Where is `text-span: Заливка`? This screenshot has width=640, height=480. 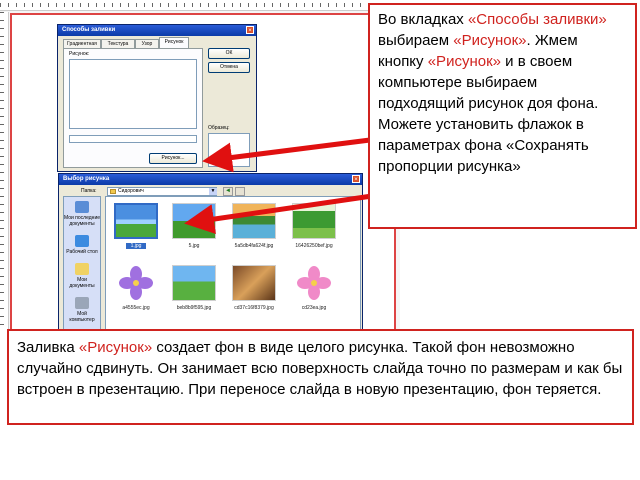 text-span: Заливка is located at coordinates (48, 347).